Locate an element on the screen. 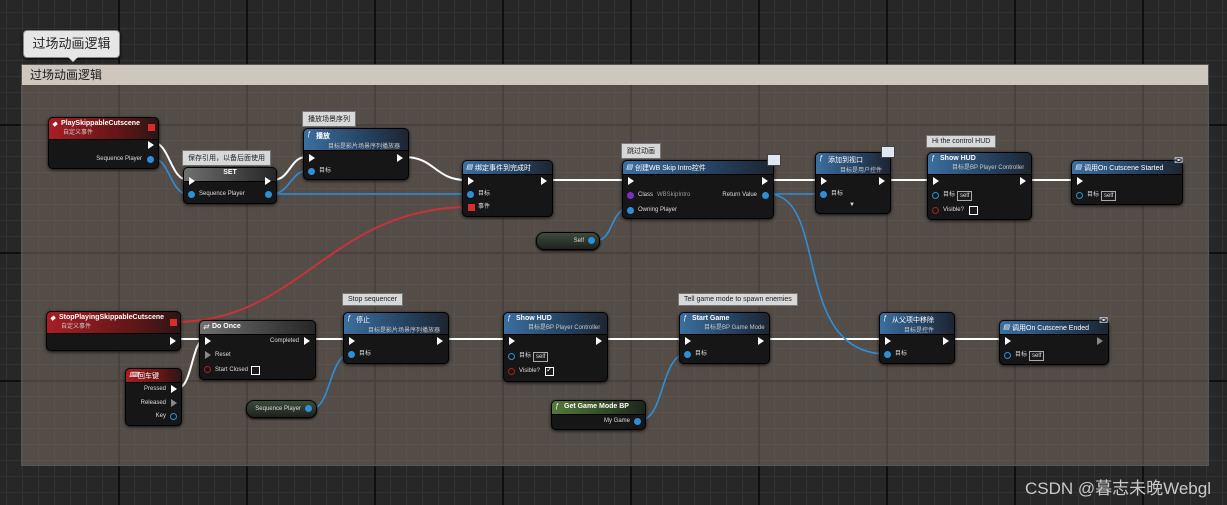  expand-arrow-icon: ▼ is located at coordinates (852, 205).